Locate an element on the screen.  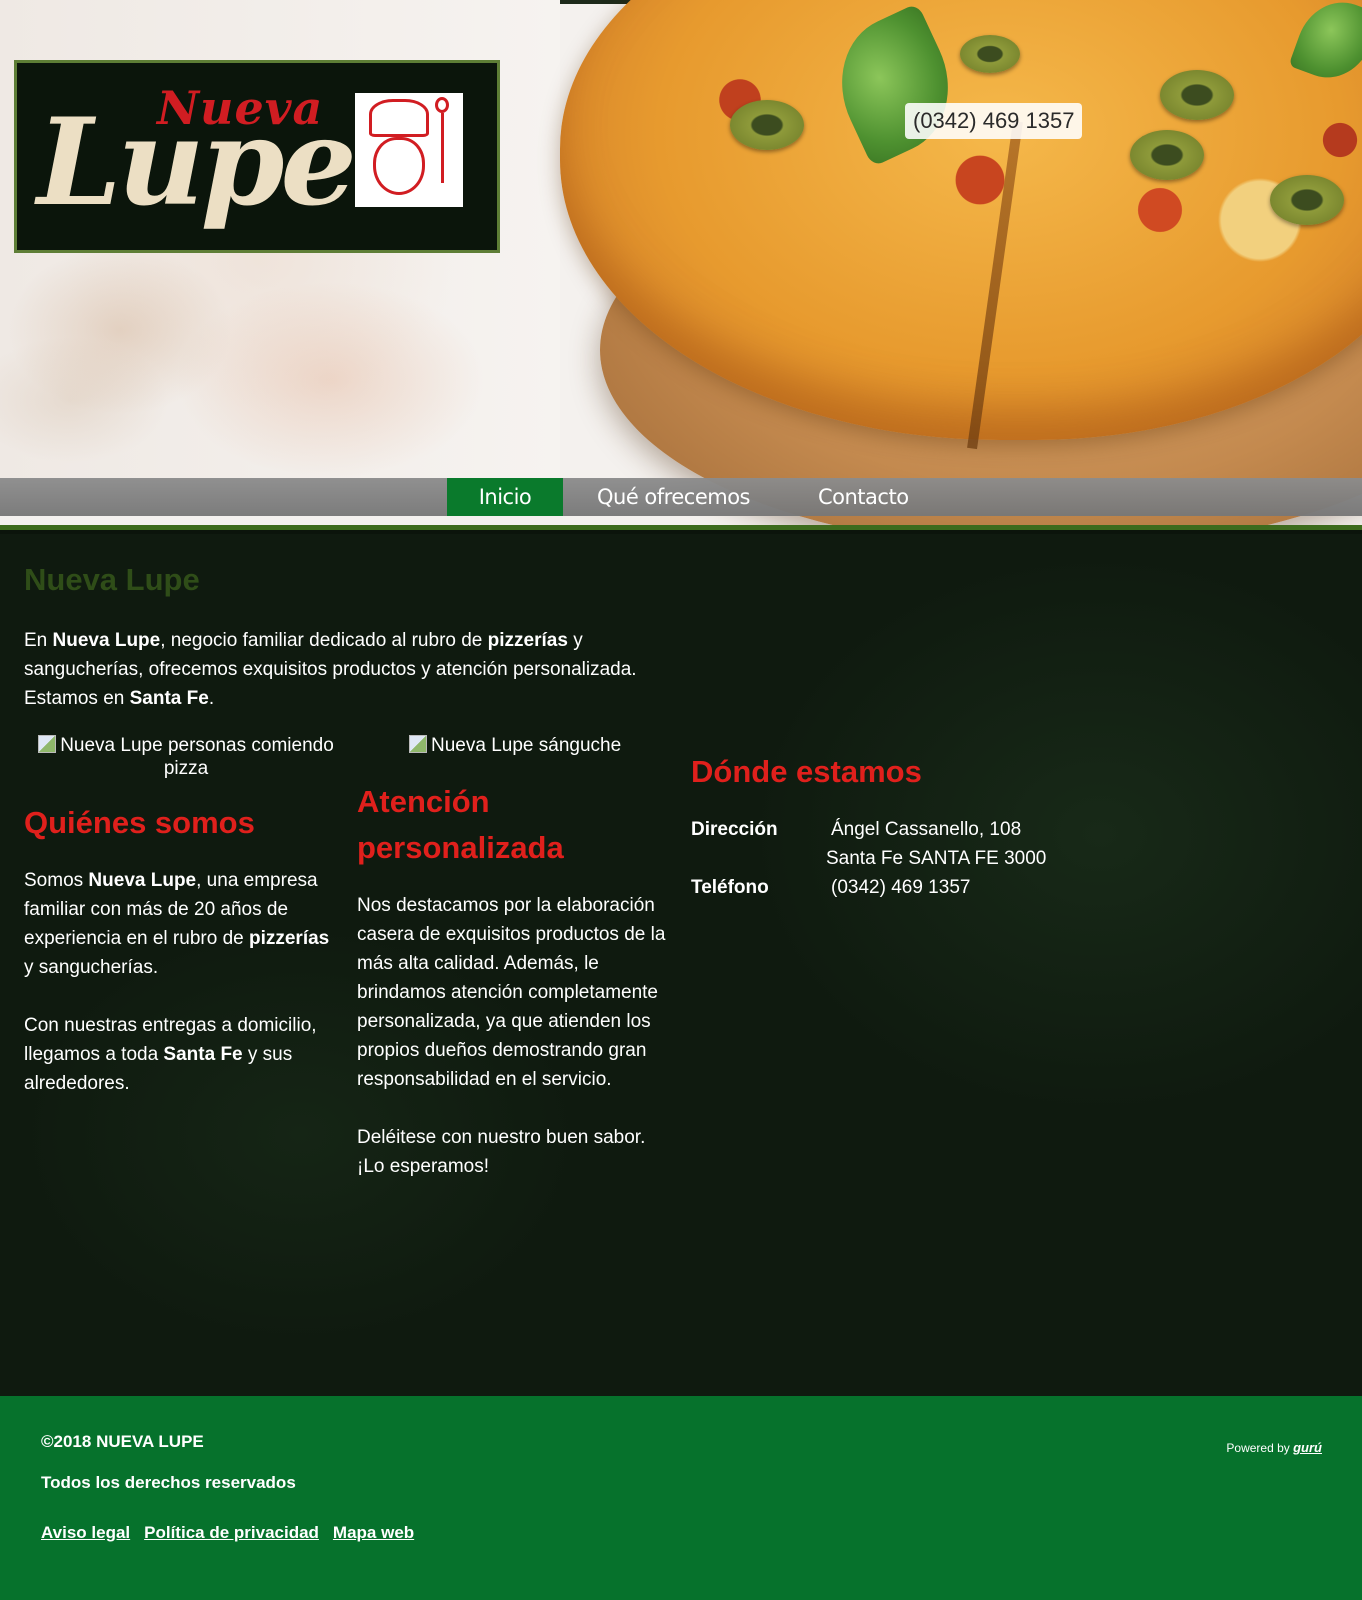
chef-face-shape is located at coordinates (399, 166).